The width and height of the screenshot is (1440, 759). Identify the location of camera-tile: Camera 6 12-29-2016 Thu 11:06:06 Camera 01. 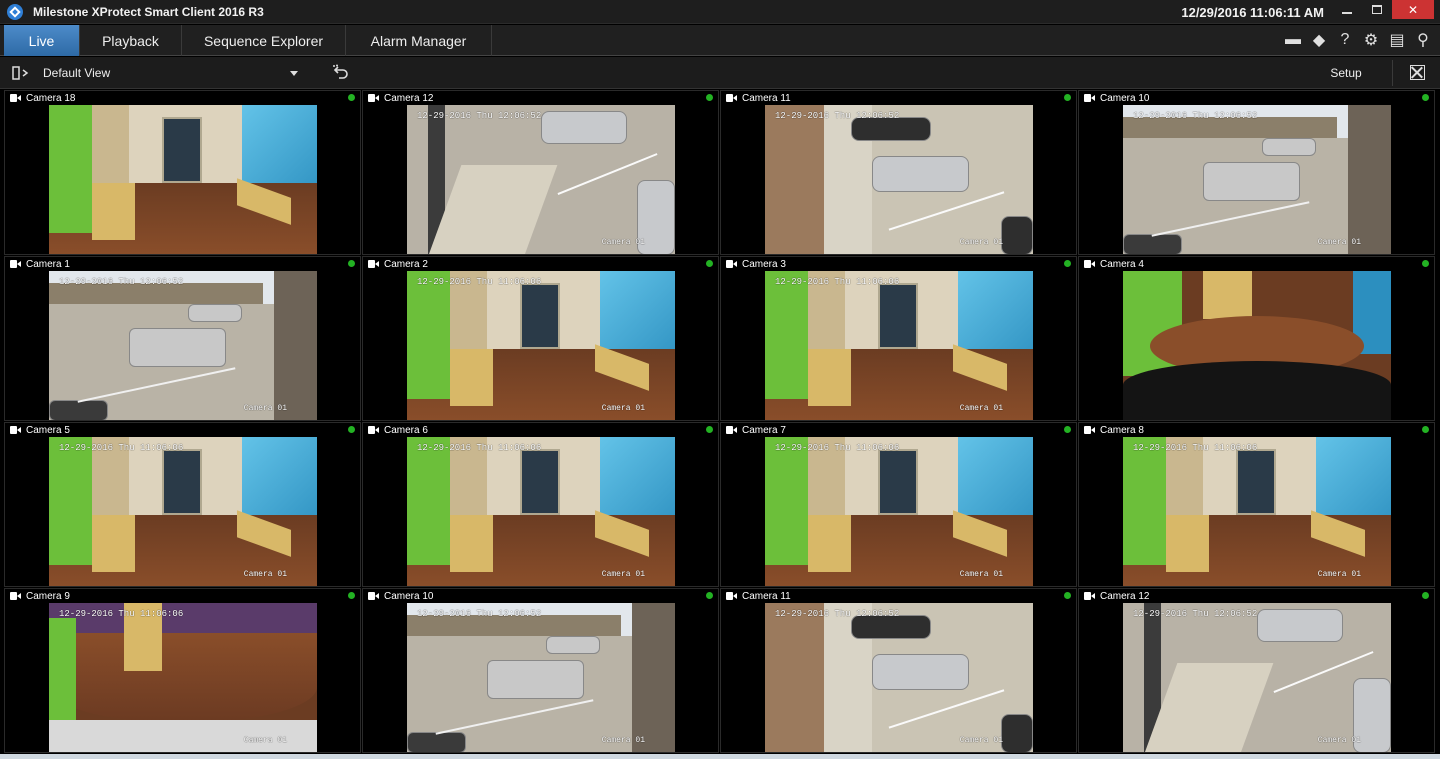
(540, 504).